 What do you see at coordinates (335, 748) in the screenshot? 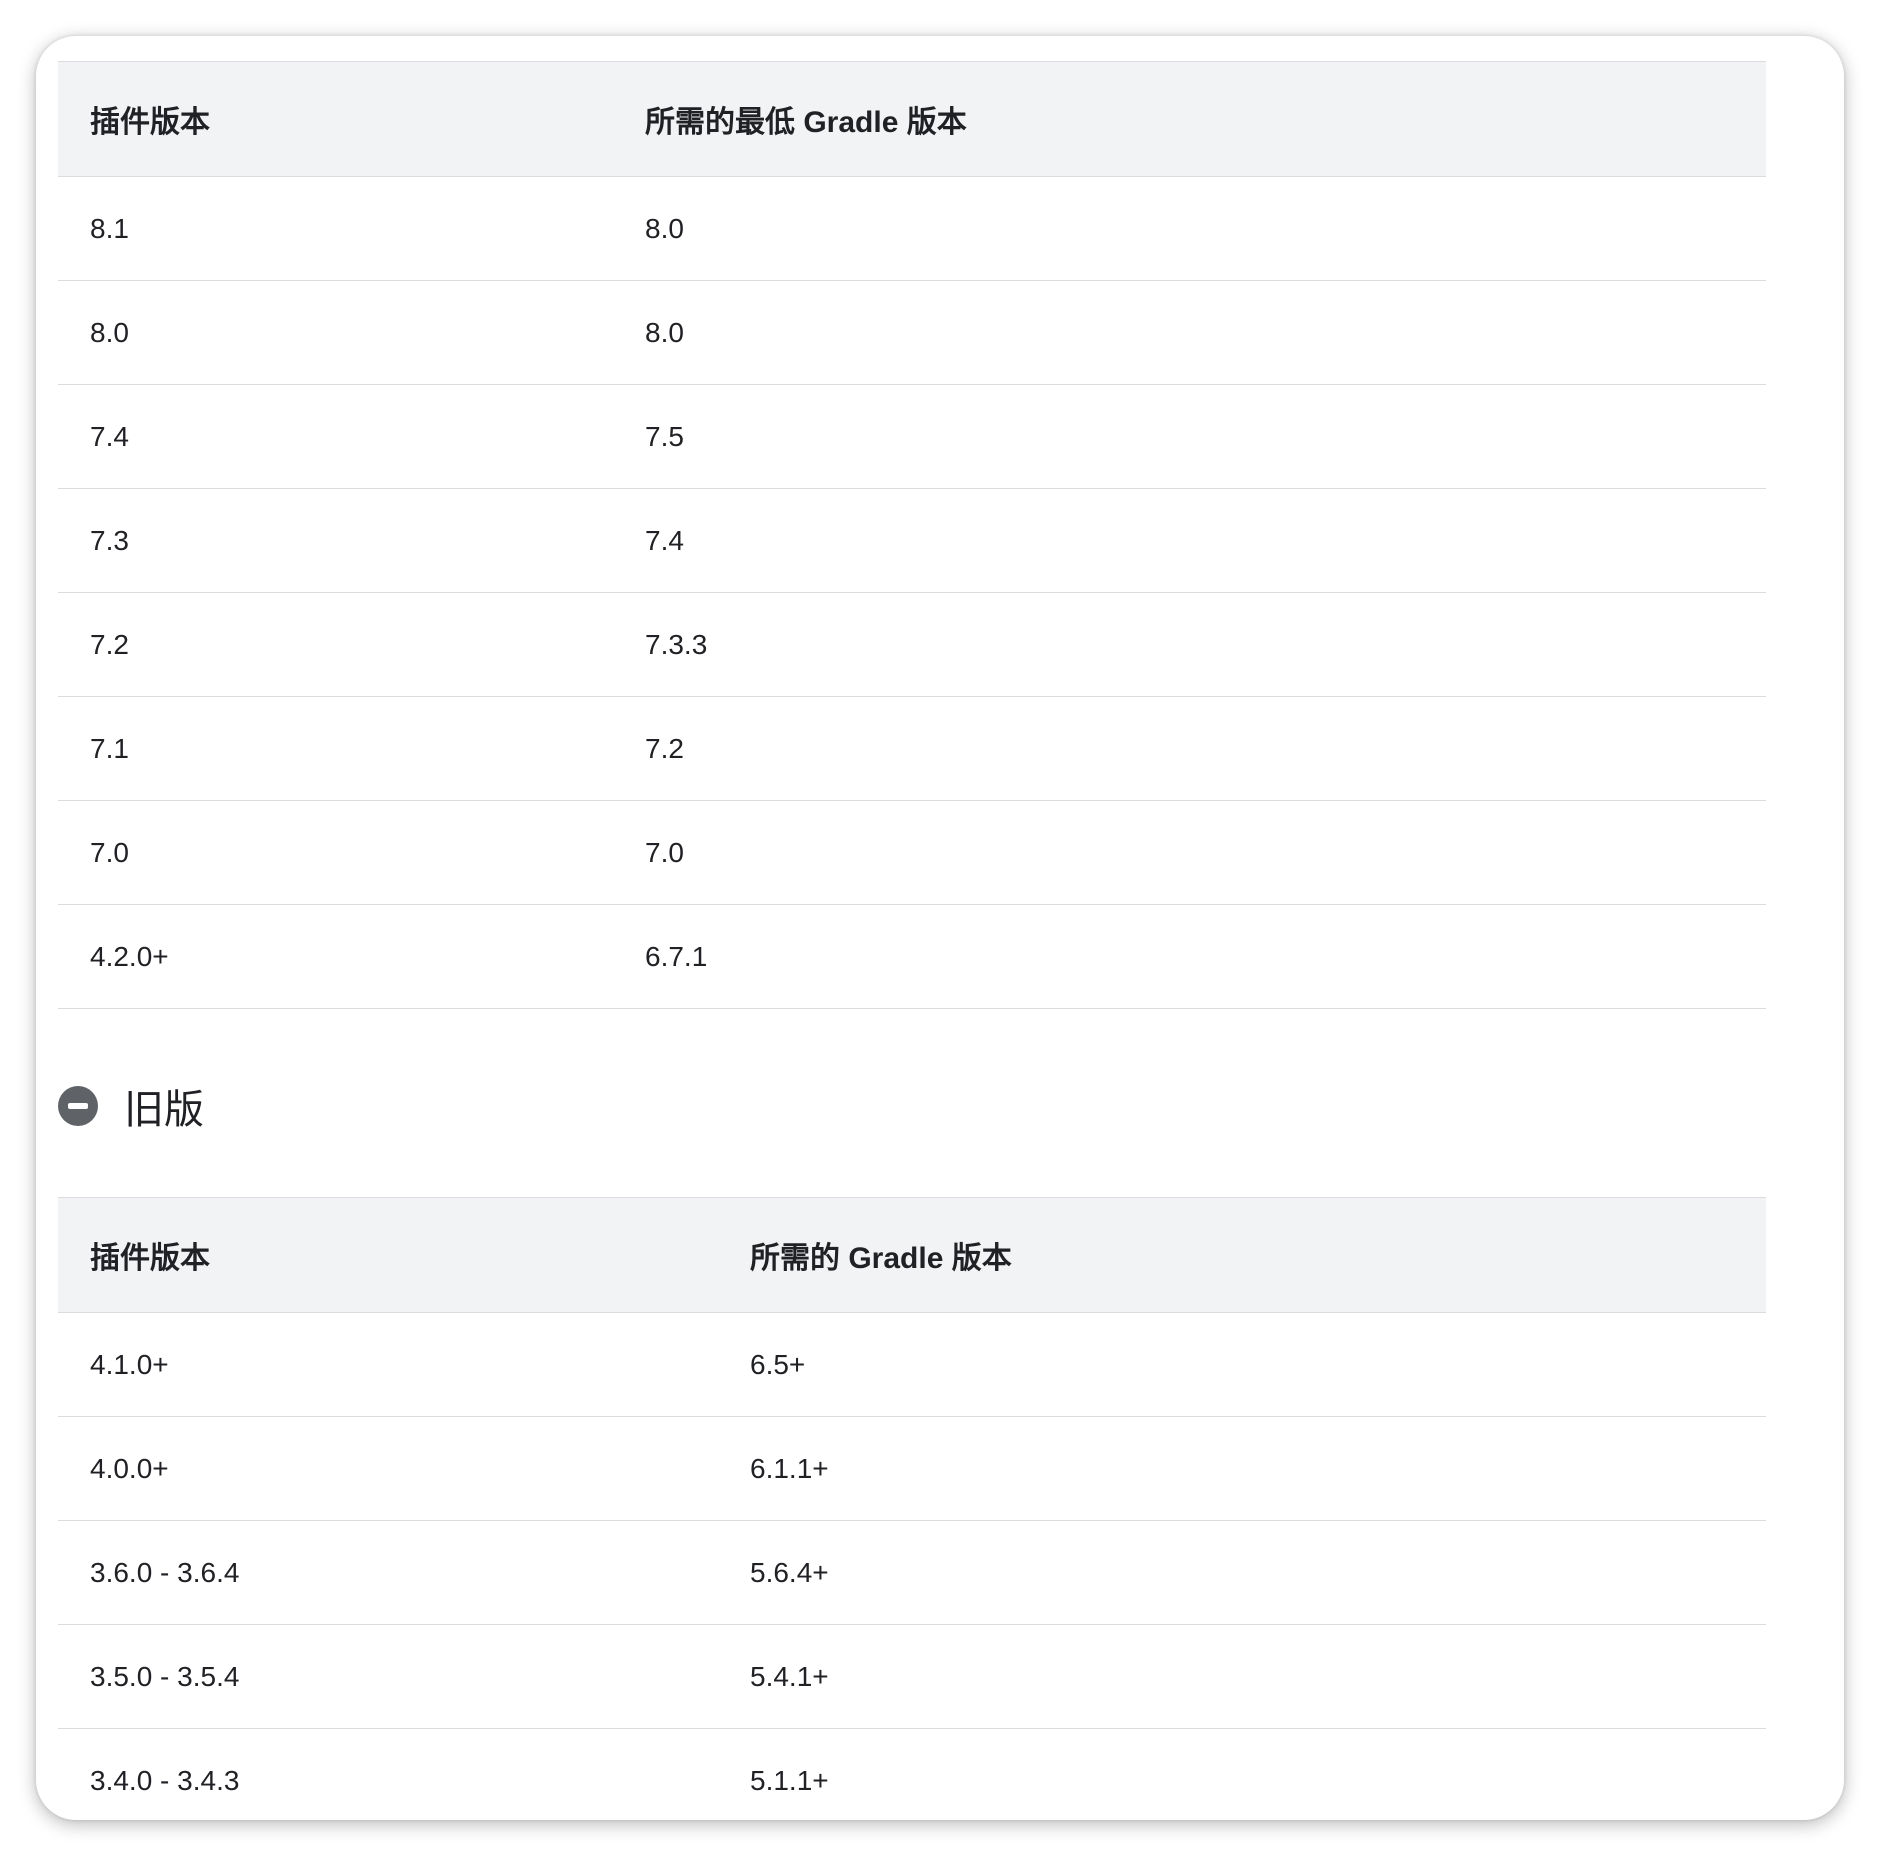
I see `plugin-version-cell: 7.1` at bounding box center [335, 748].